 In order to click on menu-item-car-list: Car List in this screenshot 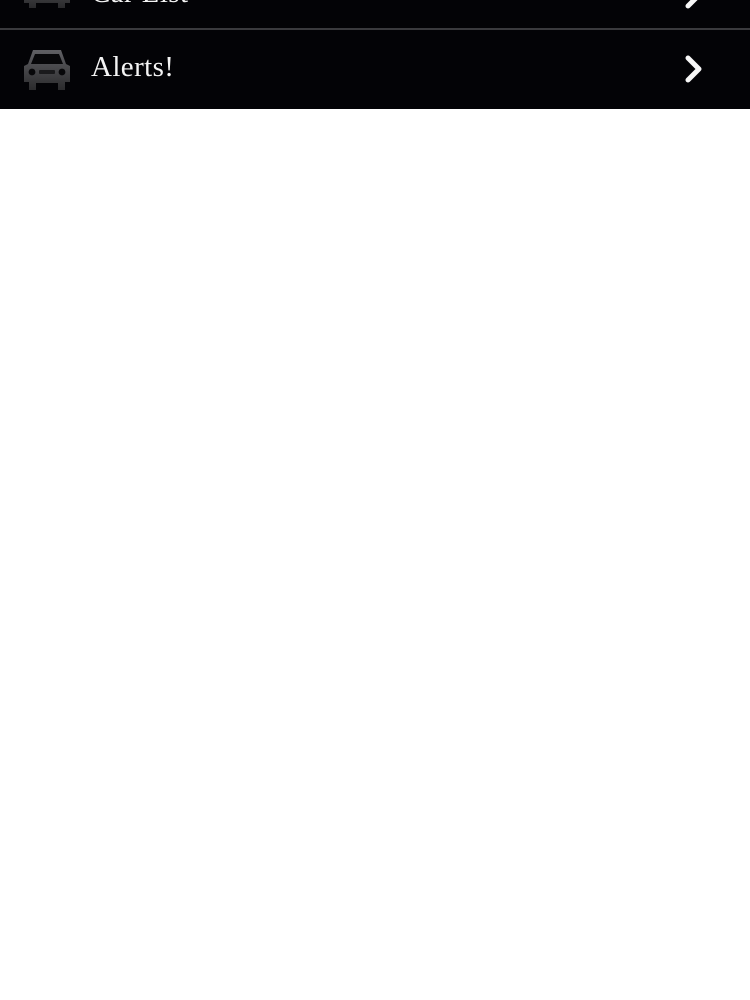, I will do `click(375, 14)`.